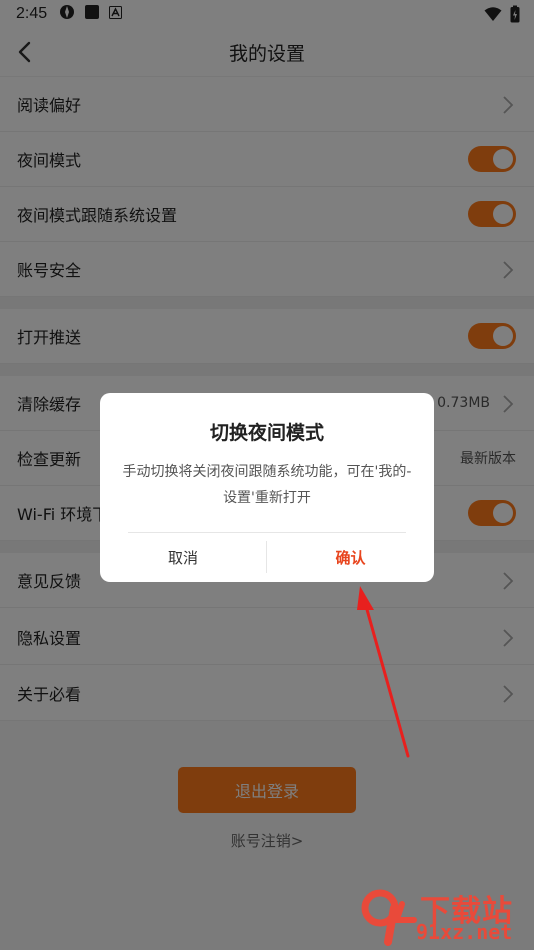 Image resolution: width=534 pixels, height=950 pixels. I want to click on watermark-logo: 下载站 91xz.net, so click(444, 916).